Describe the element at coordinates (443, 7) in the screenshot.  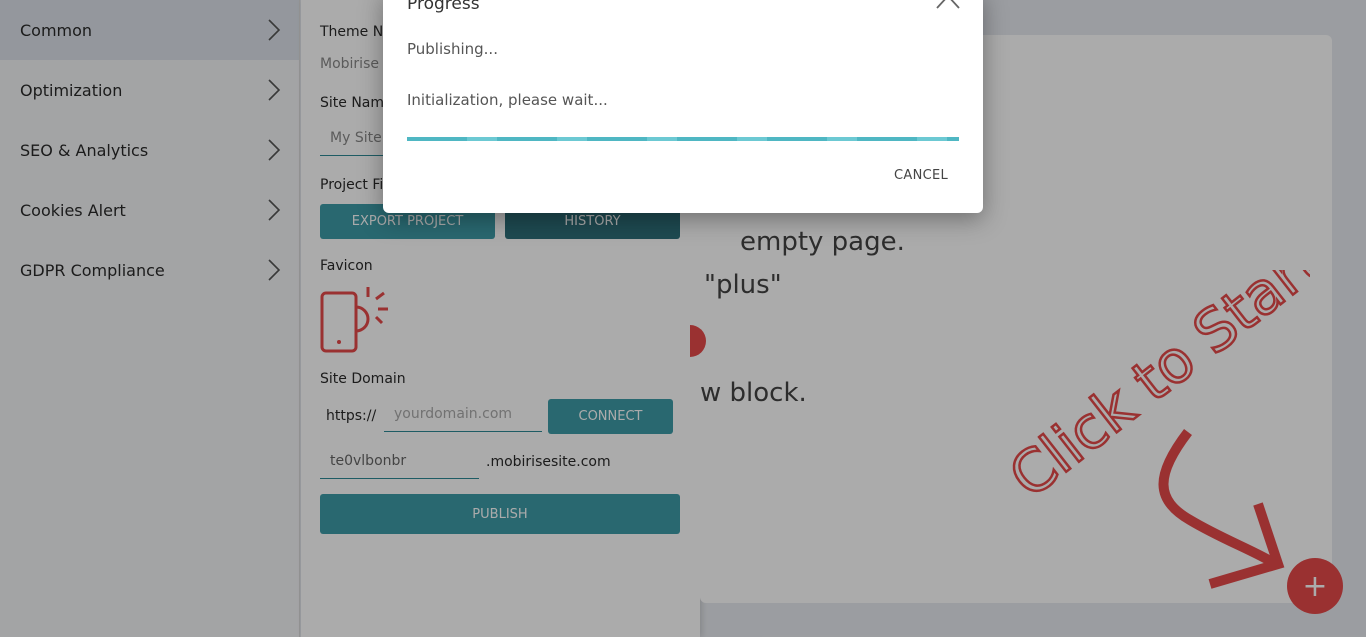
I see `dialog-title: Progress` at that location.